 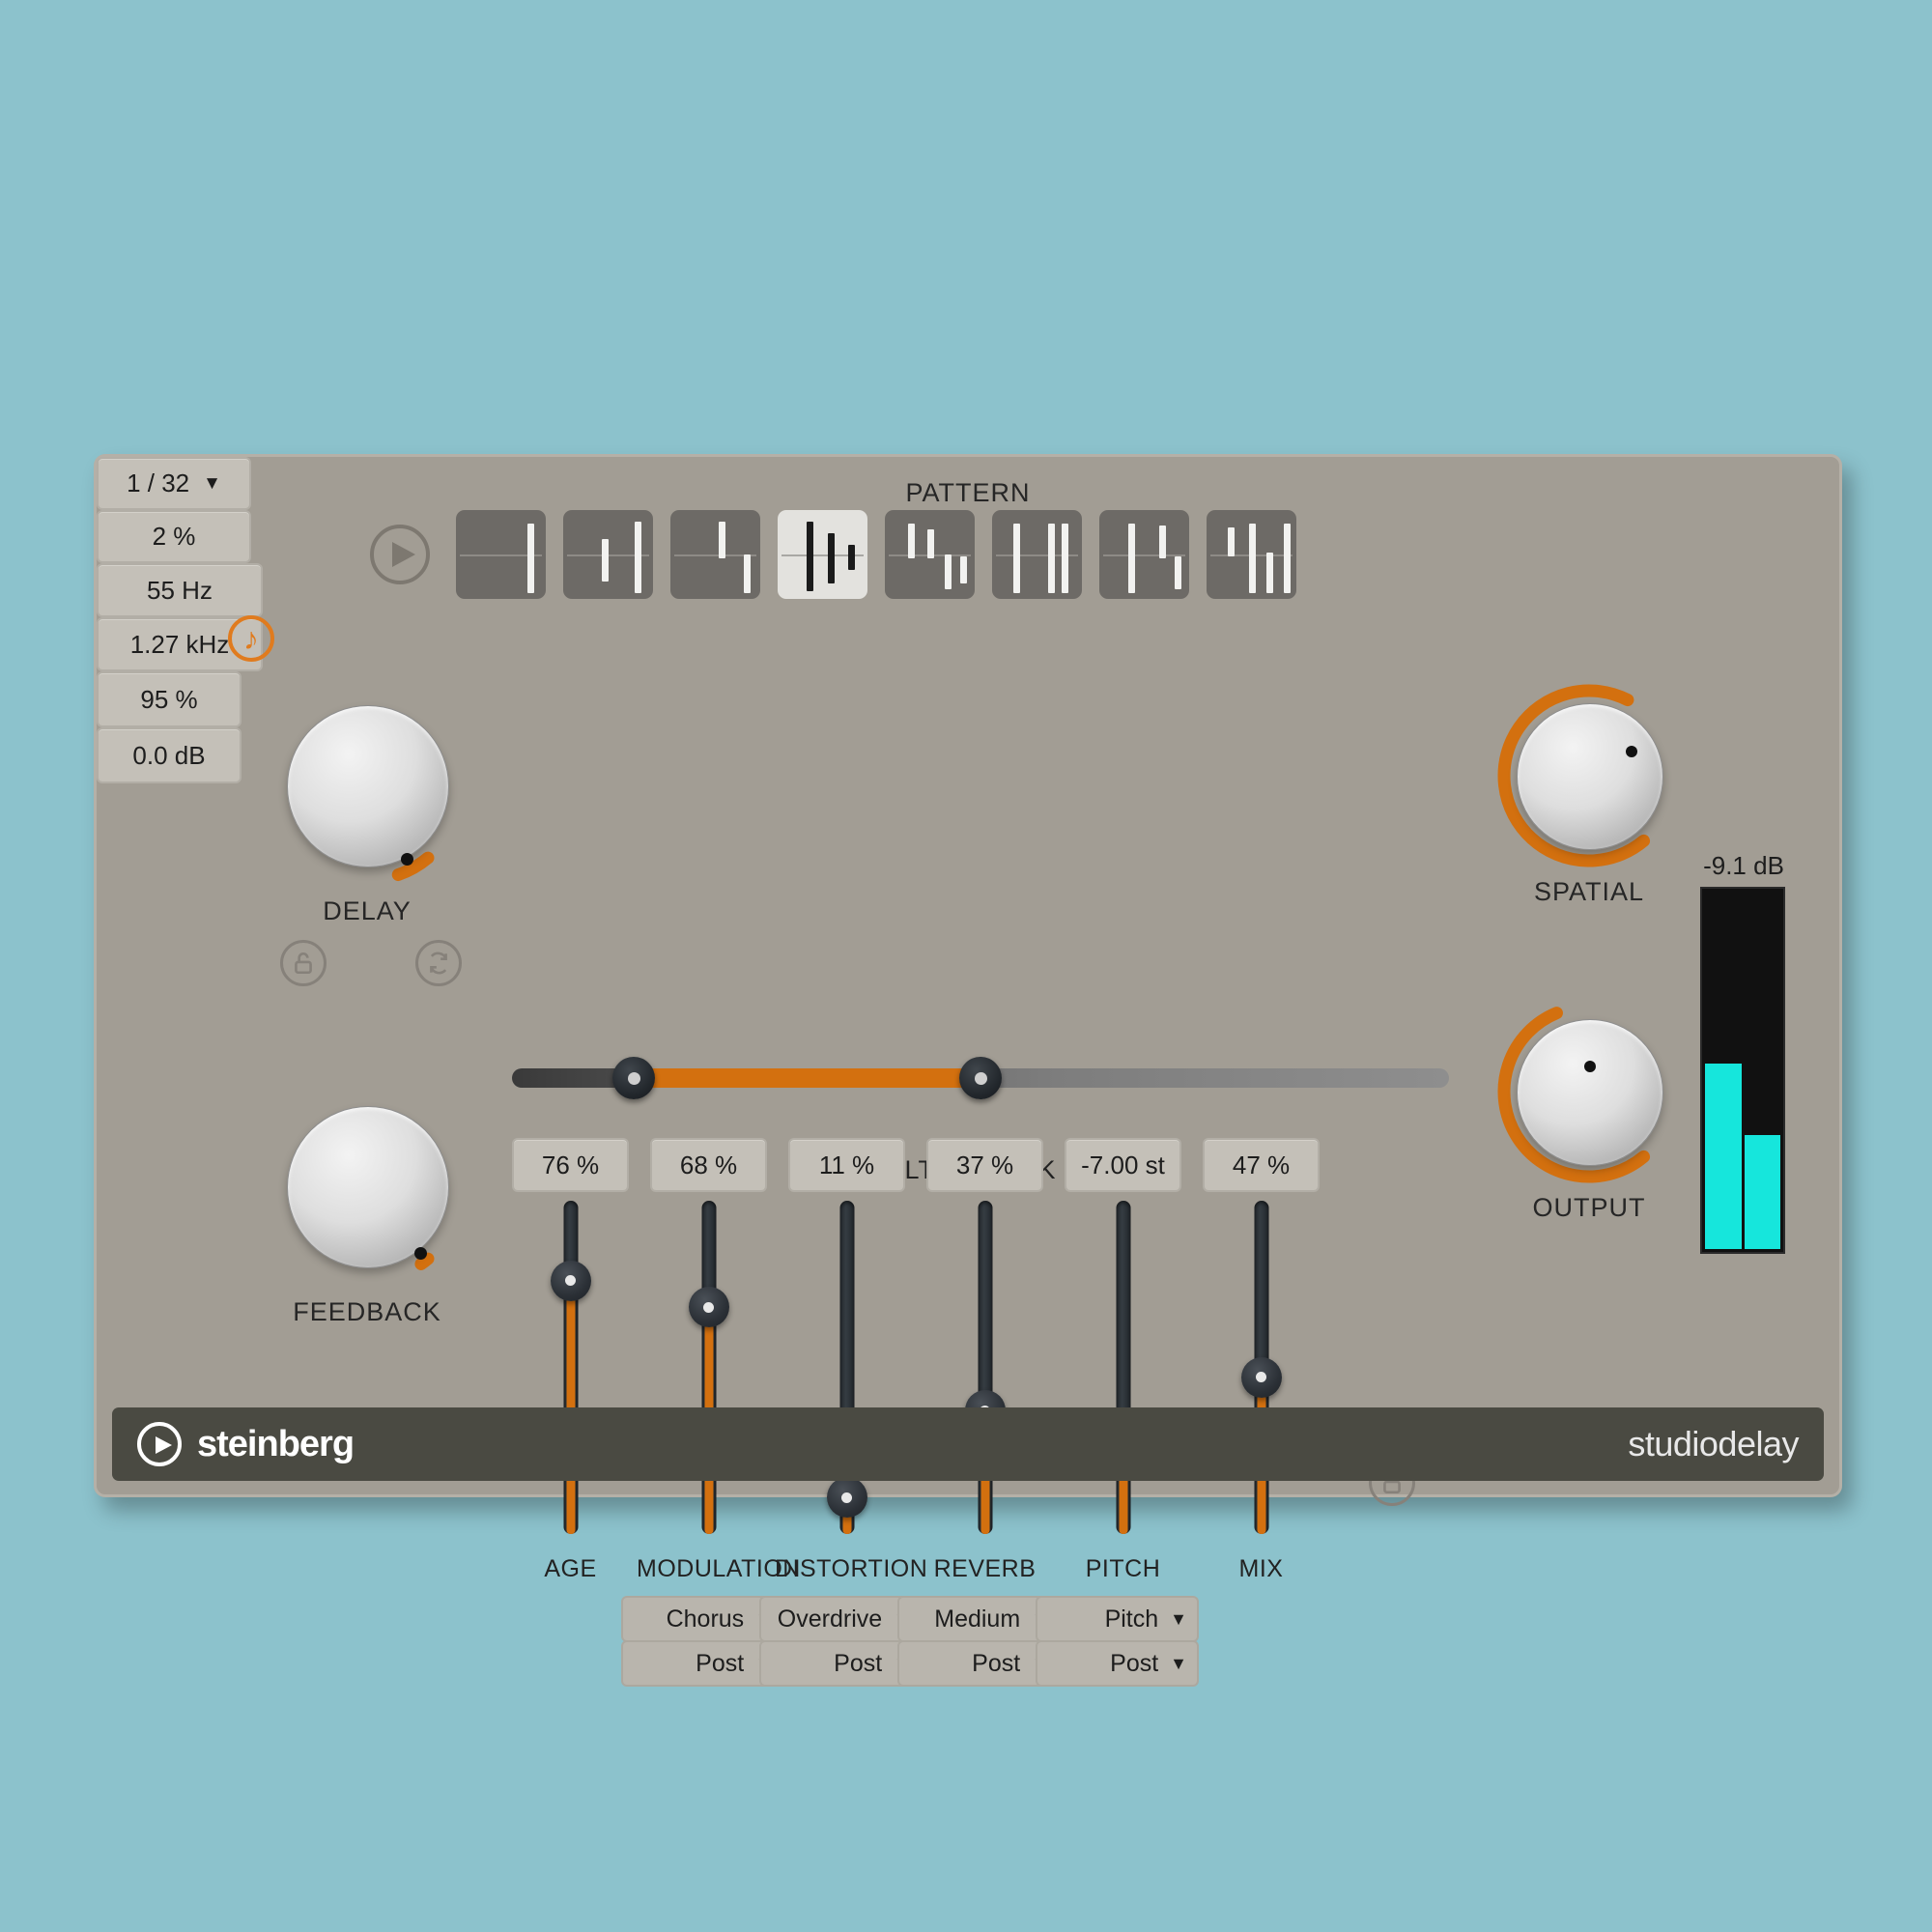 I want to click on pattern-axis-line, so click(x=1144, y=555).